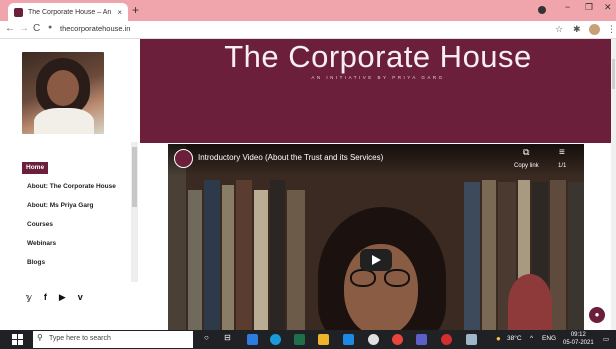 This screenshot has width=616, height=349. I want to click on sidebar-item-about-priya: About: Ms Priya Garg, so click(74, 206).